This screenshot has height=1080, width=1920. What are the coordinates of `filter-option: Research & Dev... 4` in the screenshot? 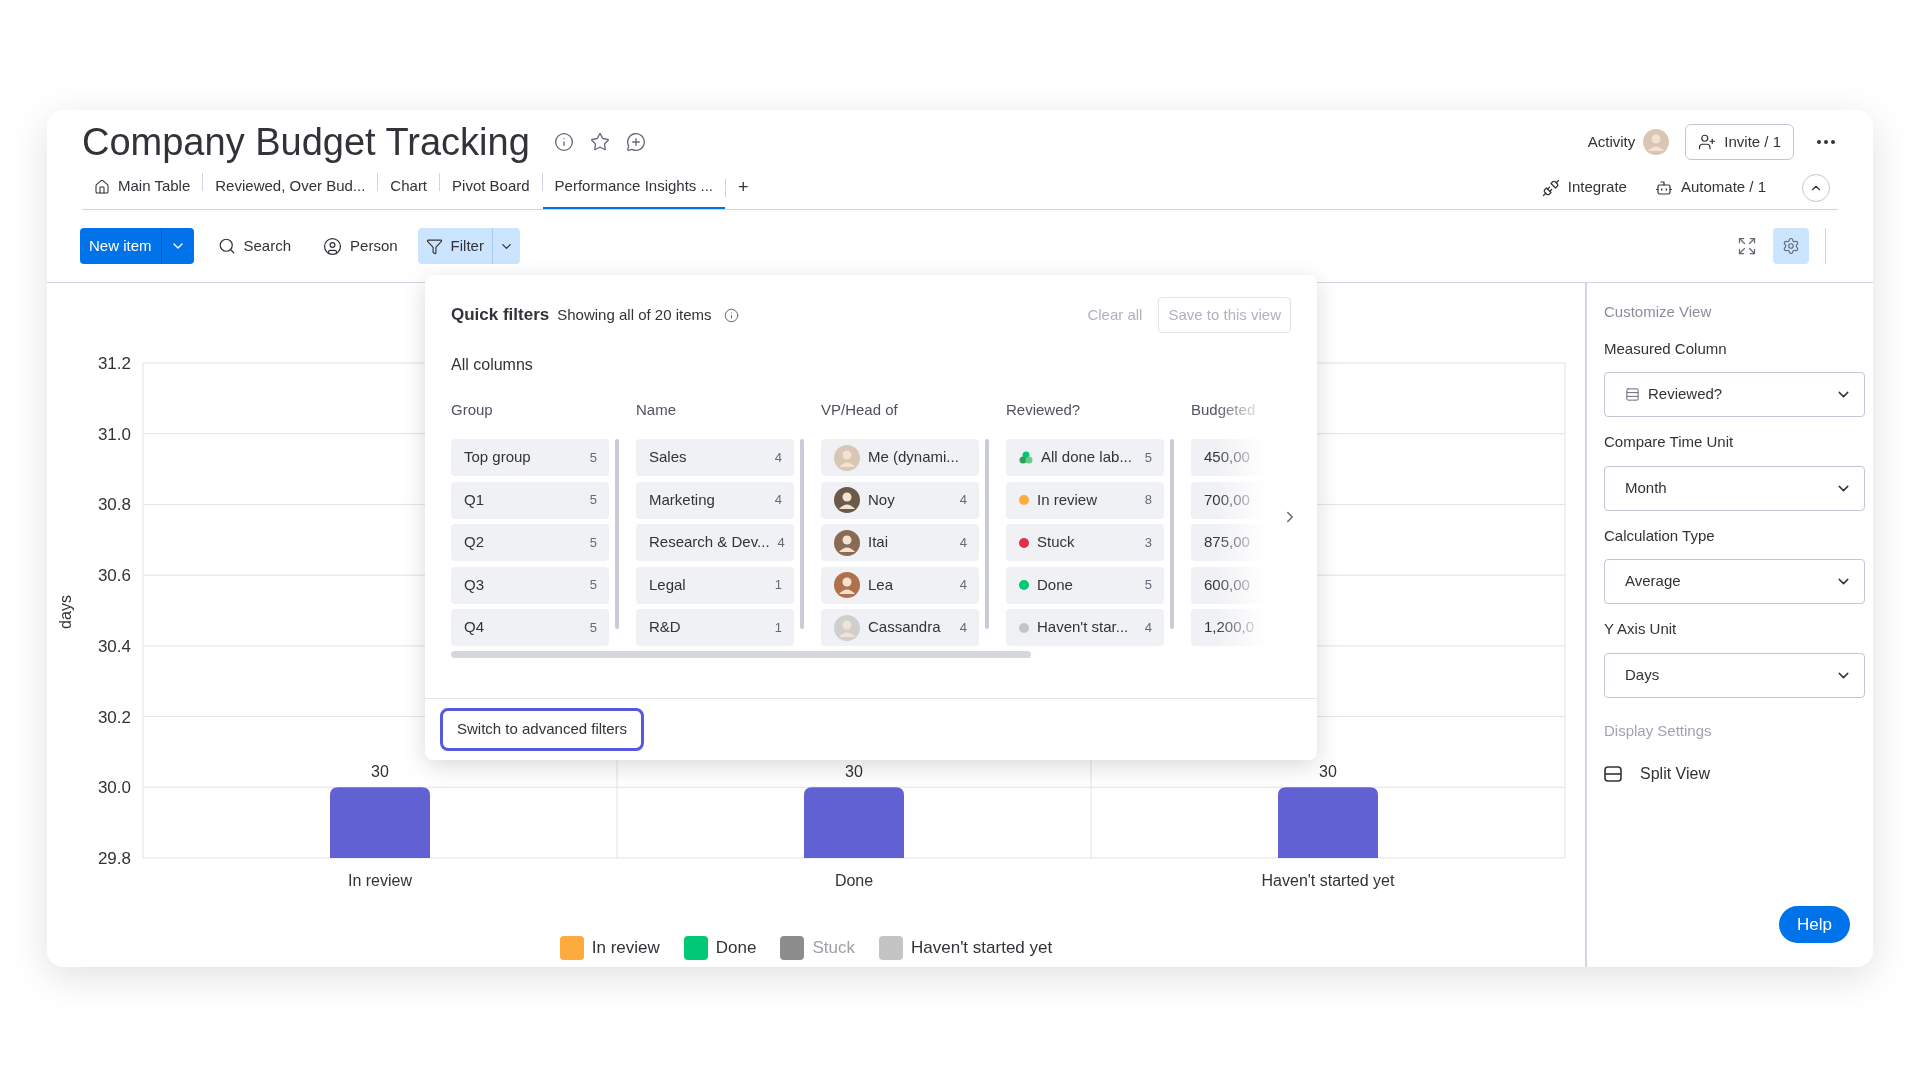 It's located at (715, 542).